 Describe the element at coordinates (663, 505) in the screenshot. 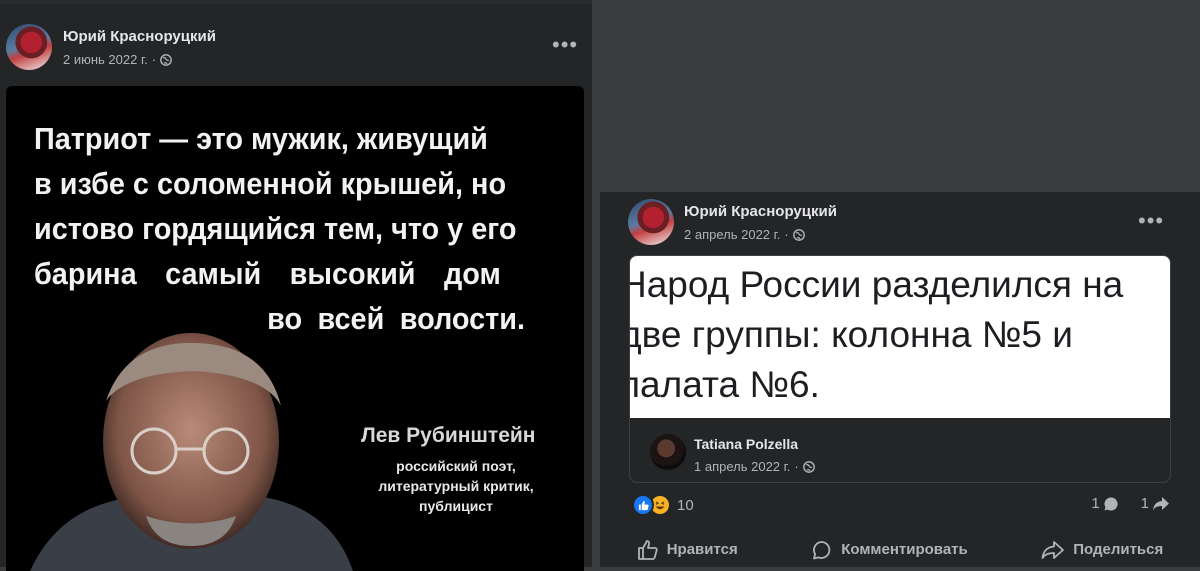

I see `reactions-summary: 10` at that location.